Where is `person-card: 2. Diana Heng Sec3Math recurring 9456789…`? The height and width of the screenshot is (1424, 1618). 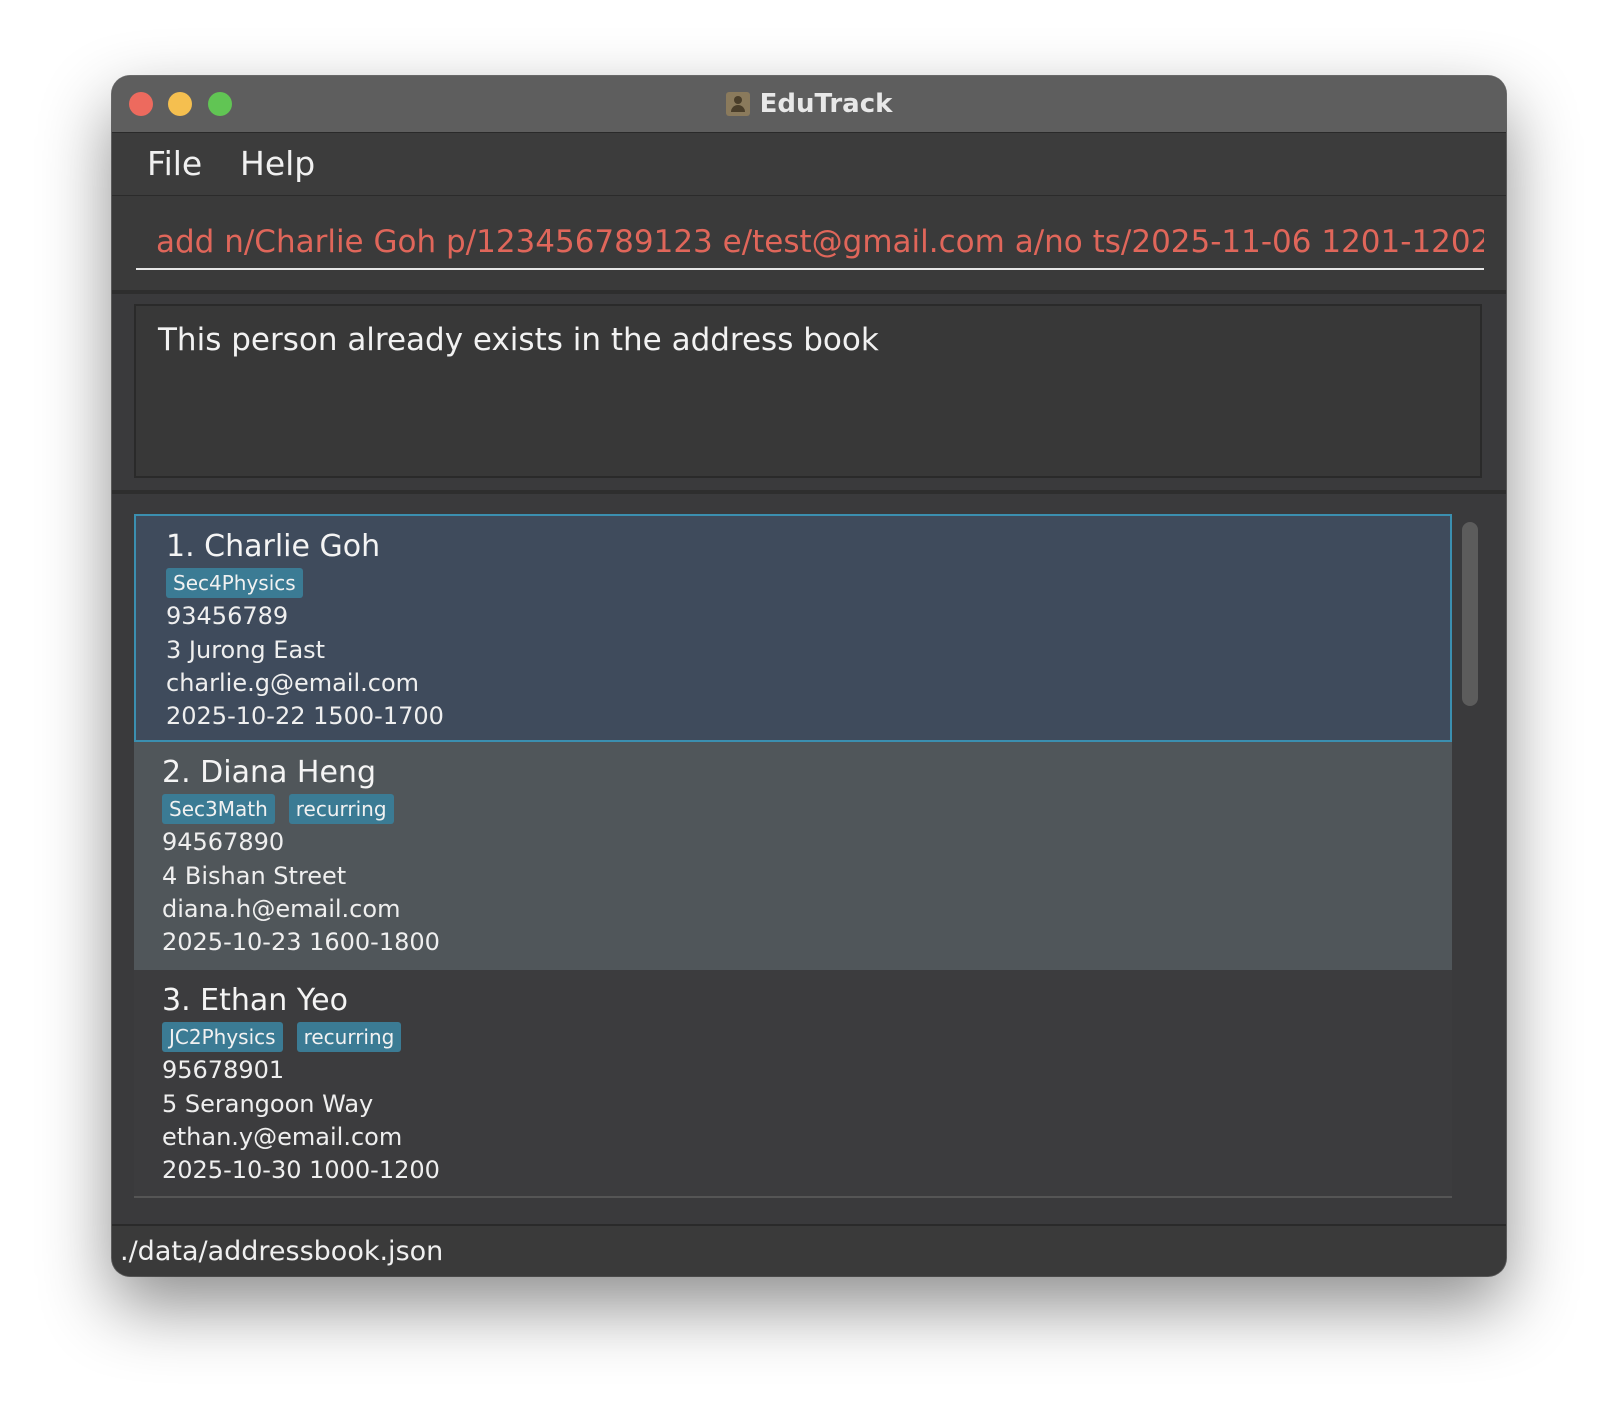 person-card: 2. Diana Heng Sec3Math recurring 9456789… is located at coordinates (793, 856).